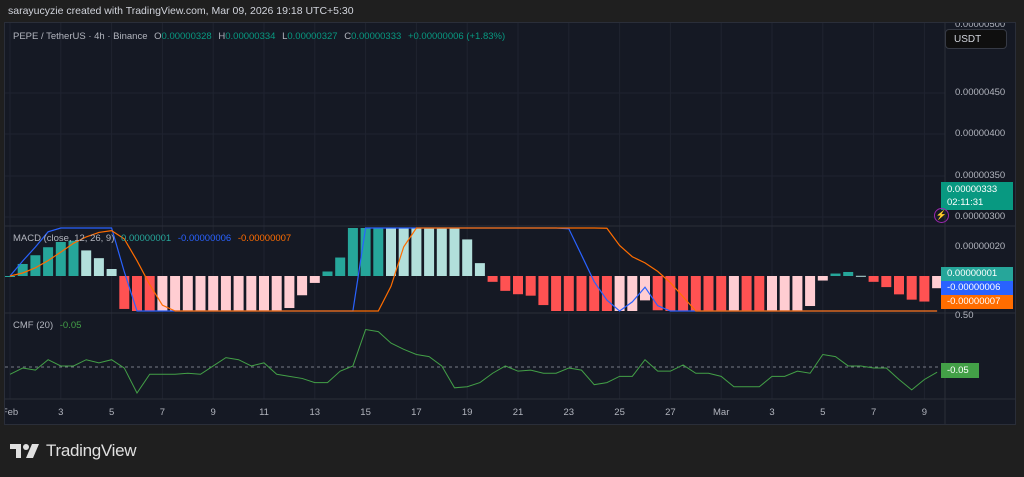 Image resolution: width=1024 pixels, height=477 pixels. Describe the element at coordinates (518, 412) in the screenshot. I see `date-tick: 21` at that location.